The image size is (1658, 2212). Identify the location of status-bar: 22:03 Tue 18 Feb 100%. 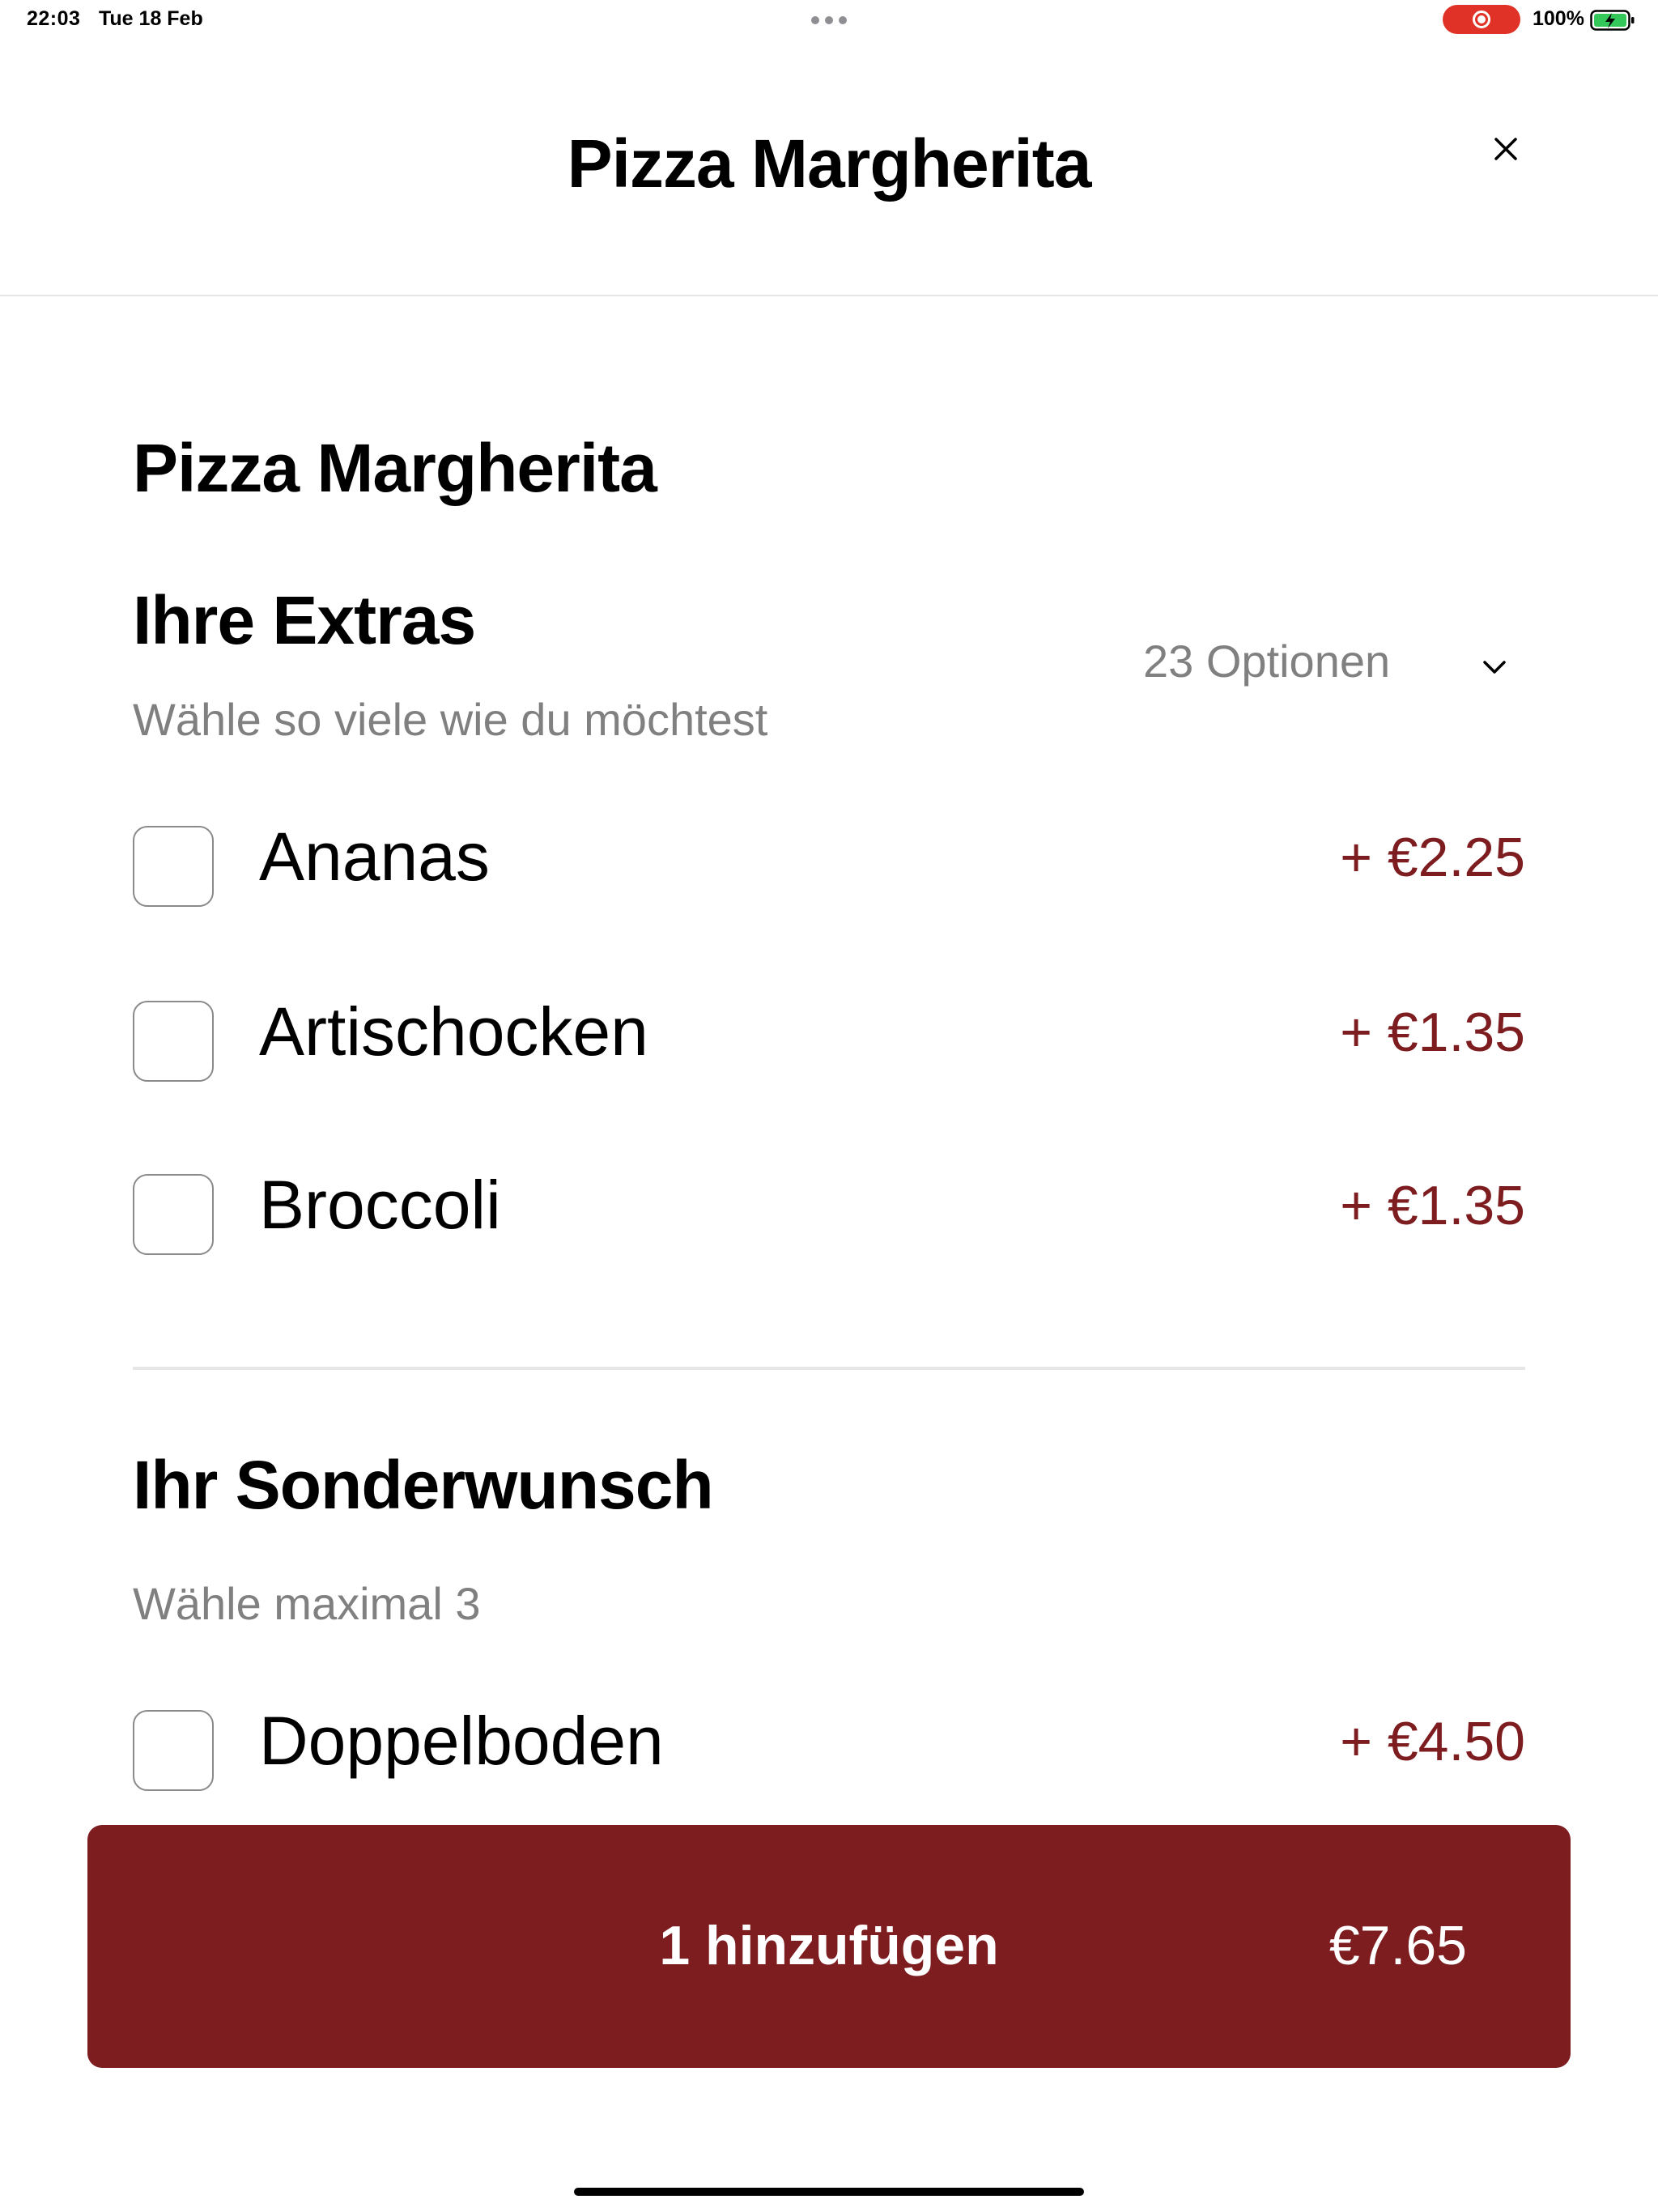
(829, 19).